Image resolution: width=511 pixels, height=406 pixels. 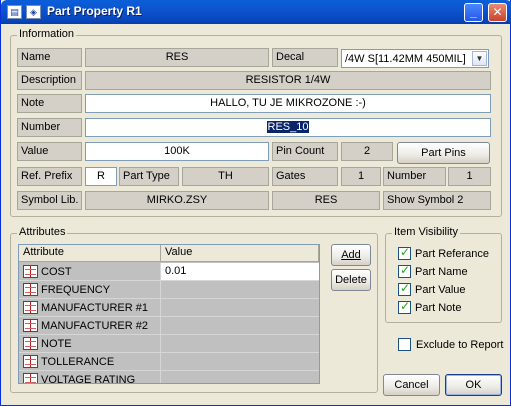 I want to click on attribute-cell: MANUFACTURER #2, so click(x=90, y=326).